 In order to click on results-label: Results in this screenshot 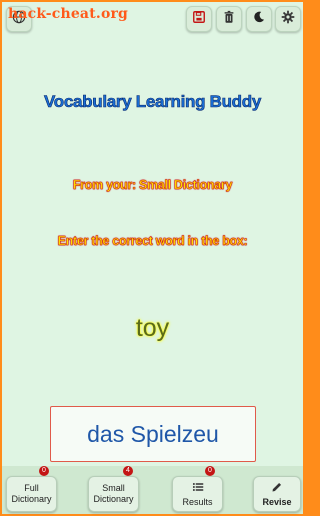, I will do `click(197, 501)`.